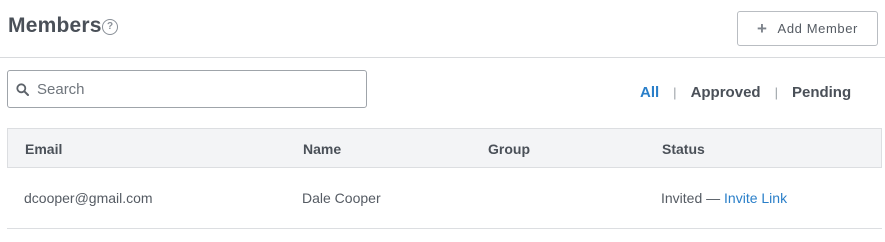  I want to click on column-header-status: Status, so click(683, 149).